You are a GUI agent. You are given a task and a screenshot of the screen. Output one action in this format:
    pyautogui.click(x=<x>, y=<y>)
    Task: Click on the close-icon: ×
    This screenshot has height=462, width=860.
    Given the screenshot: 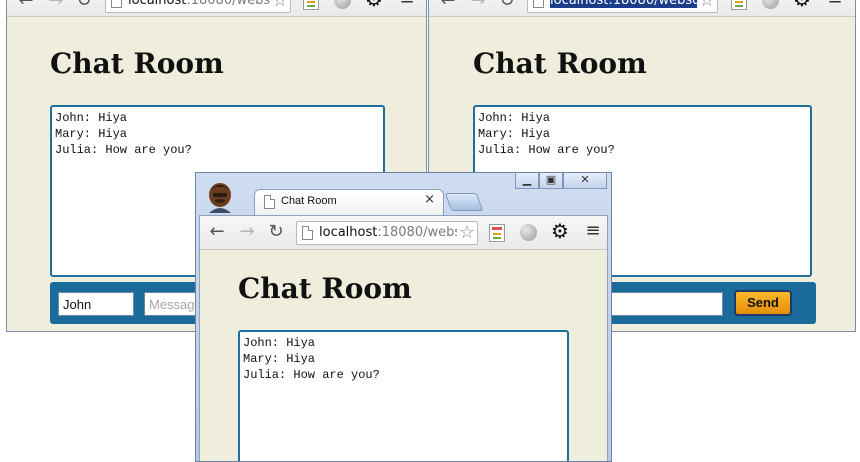 What is the action you would take?
    pyautogui.click(x=429, y=199)
    